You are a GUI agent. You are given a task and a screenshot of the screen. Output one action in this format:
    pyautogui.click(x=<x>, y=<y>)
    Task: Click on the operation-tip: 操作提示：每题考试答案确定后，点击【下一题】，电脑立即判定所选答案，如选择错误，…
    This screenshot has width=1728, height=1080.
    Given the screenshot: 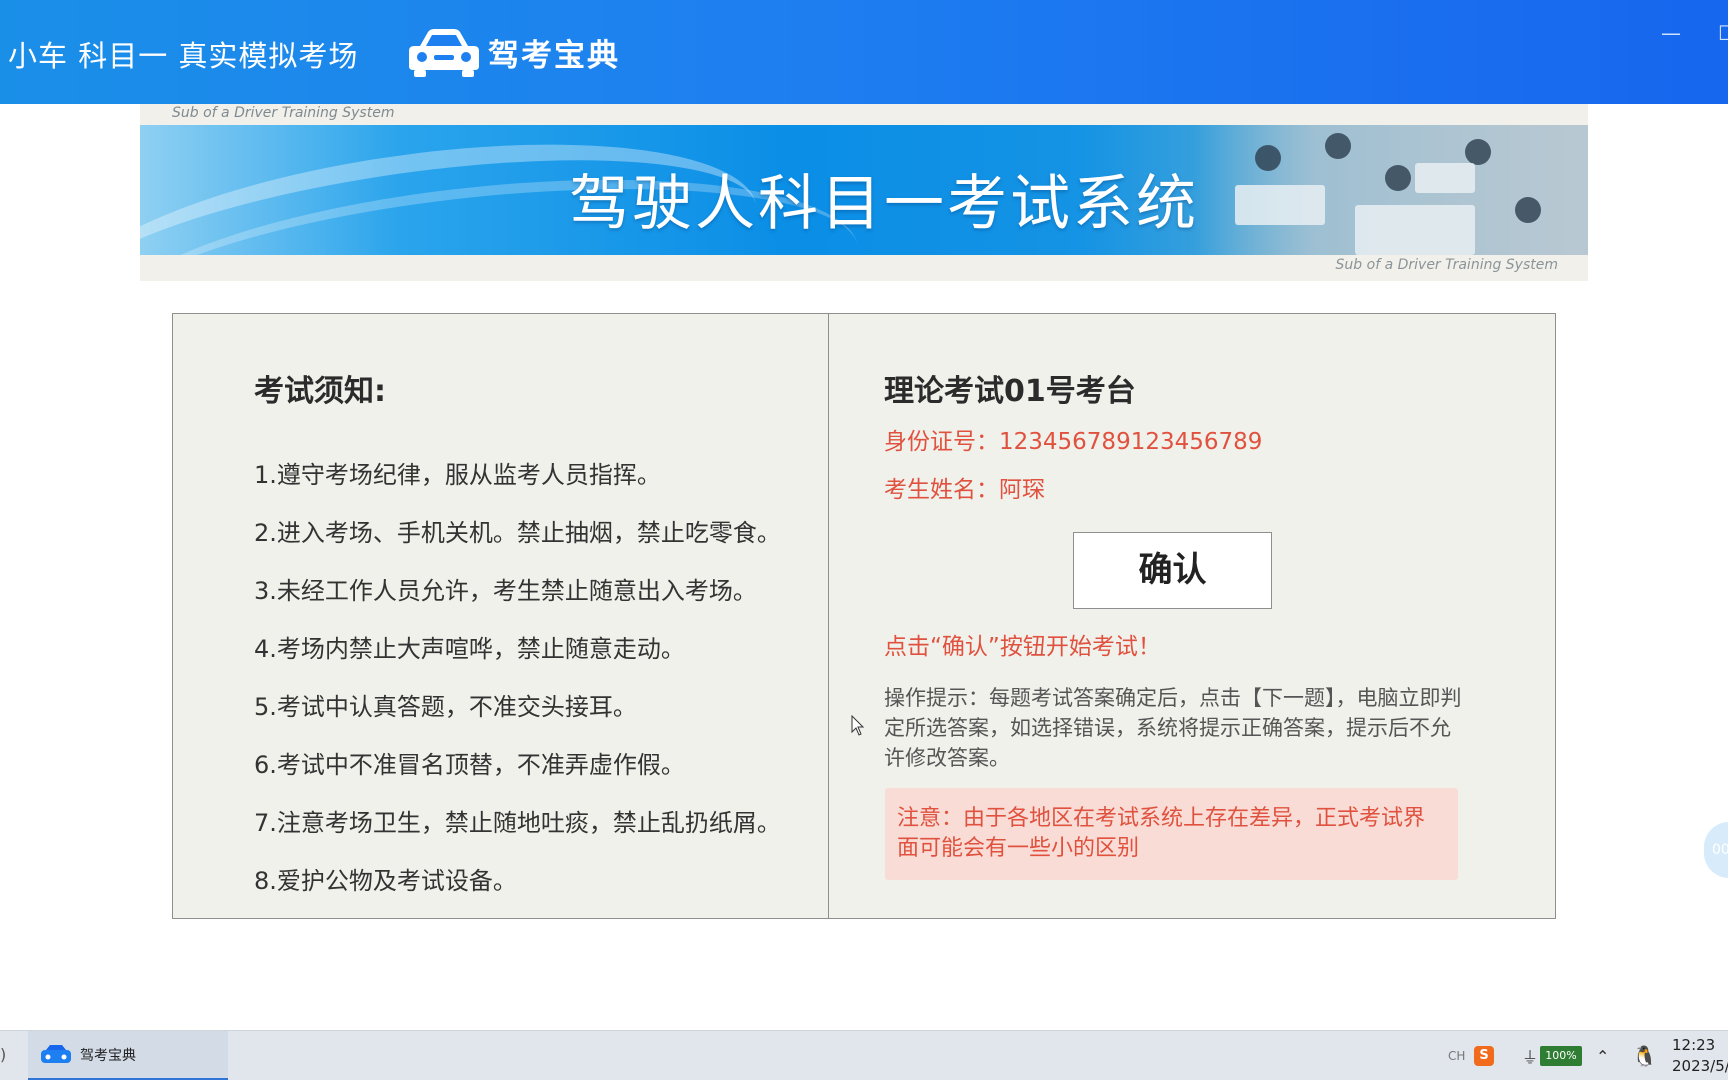 What is the action you would take?
    pyautogui.click(x=1173, y=728)
    